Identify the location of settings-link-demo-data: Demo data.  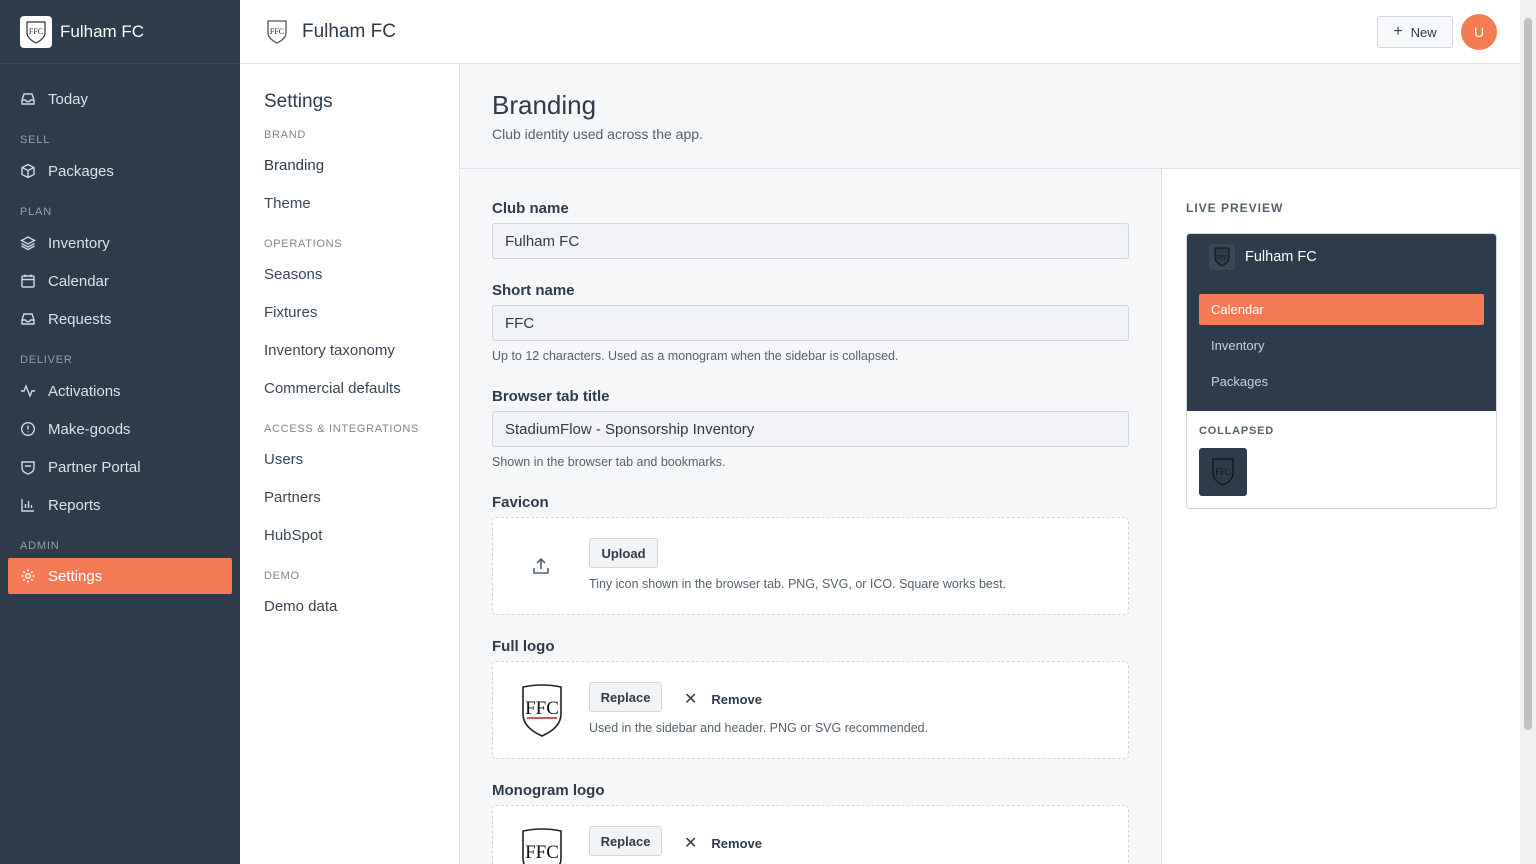
(300, 606).